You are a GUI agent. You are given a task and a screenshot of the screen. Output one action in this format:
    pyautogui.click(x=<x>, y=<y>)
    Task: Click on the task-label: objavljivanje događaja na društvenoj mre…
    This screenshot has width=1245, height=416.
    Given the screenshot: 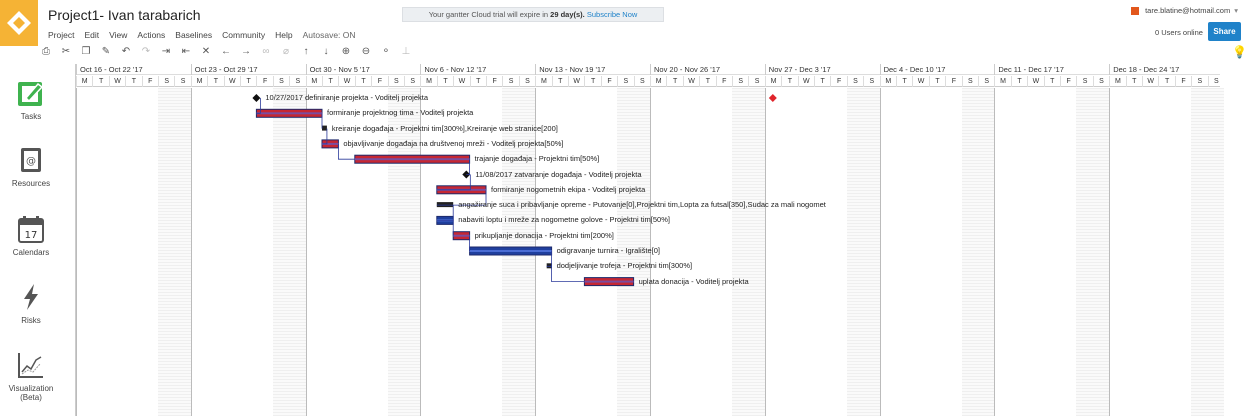 What is the action you would take?
    pyautogui.click(x=453, y=143)
    